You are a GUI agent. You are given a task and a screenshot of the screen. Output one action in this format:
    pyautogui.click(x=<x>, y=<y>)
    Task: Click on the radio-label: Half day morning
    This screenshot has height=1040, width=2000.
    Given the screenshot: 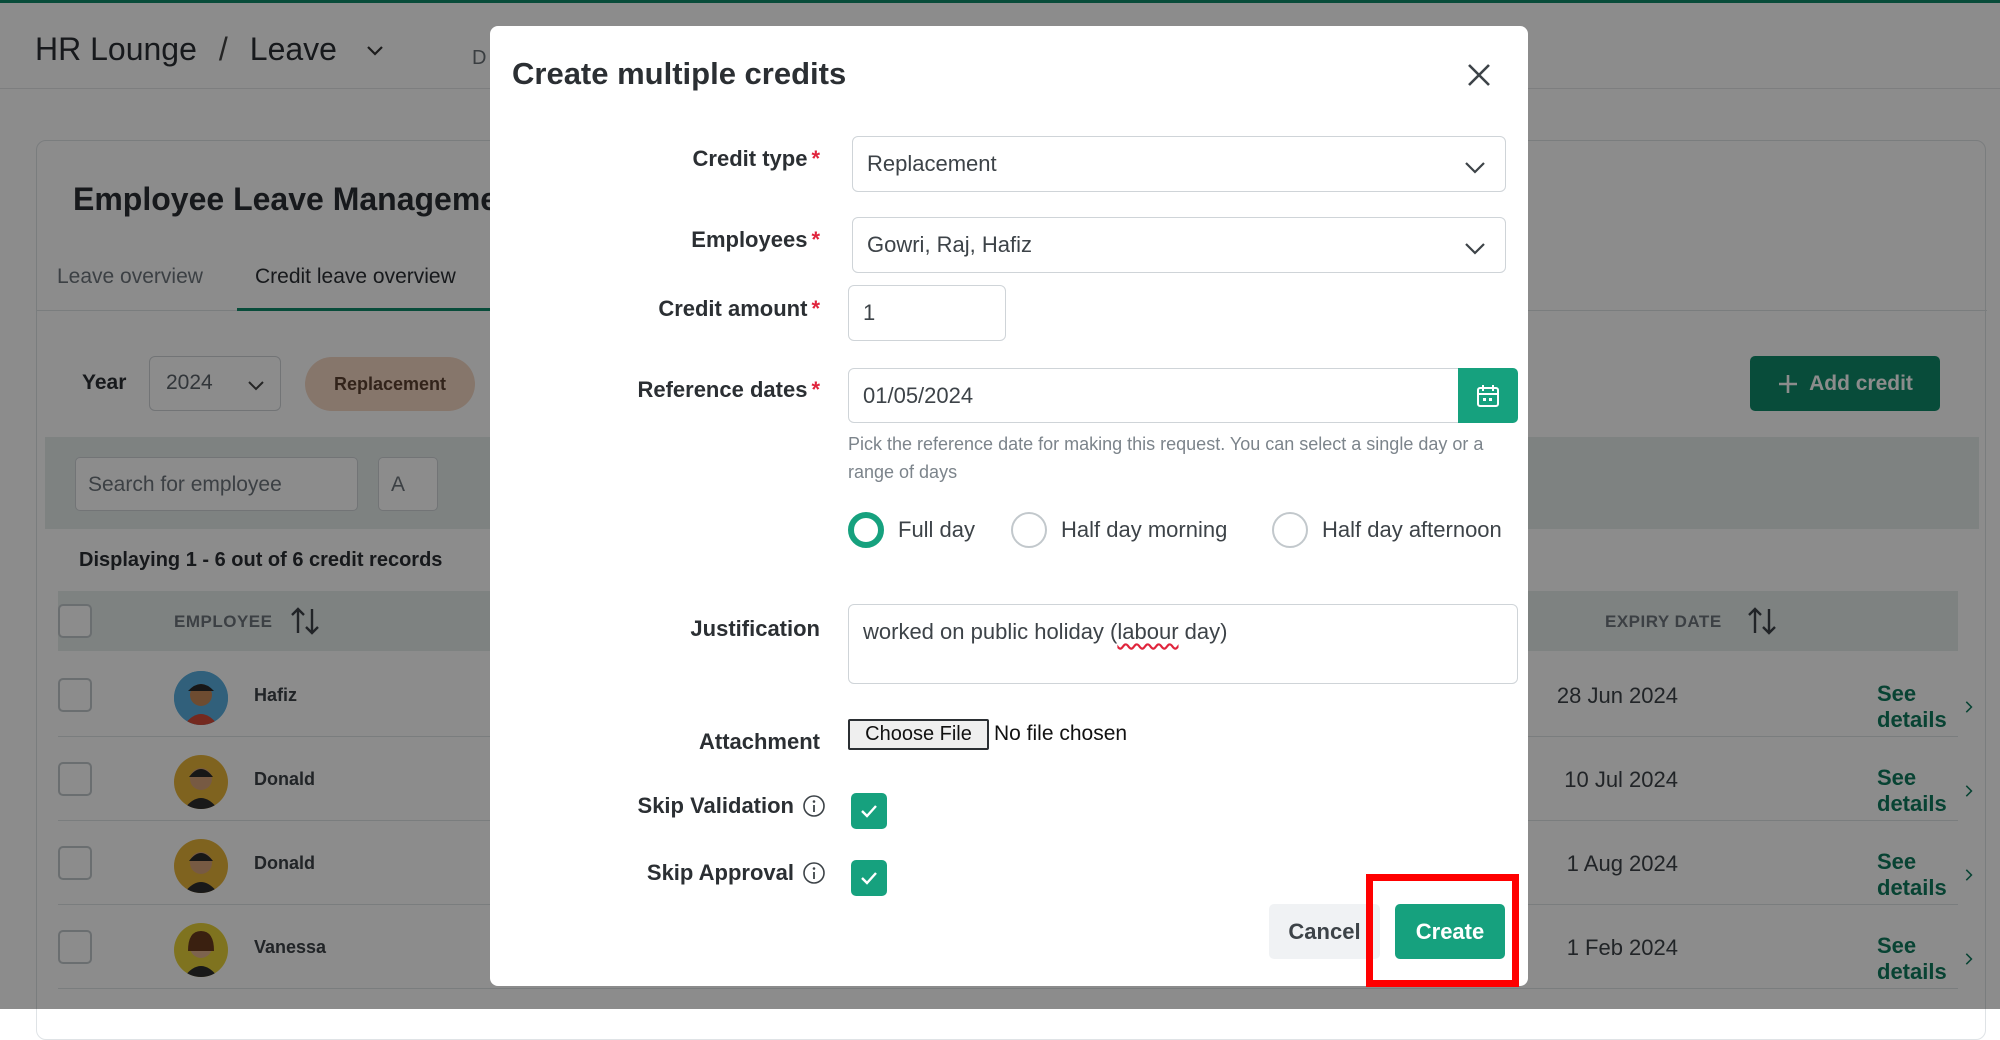 What is the action you would take?
    pyautogui.click(x=1144, y=529)
    